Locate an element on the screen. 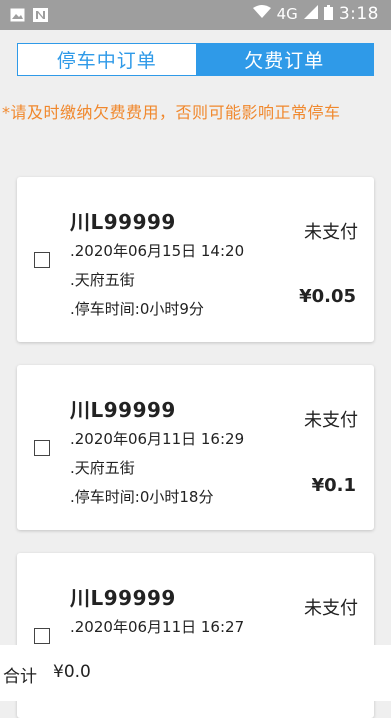  signal-icon is located at coordinates (310, 14).